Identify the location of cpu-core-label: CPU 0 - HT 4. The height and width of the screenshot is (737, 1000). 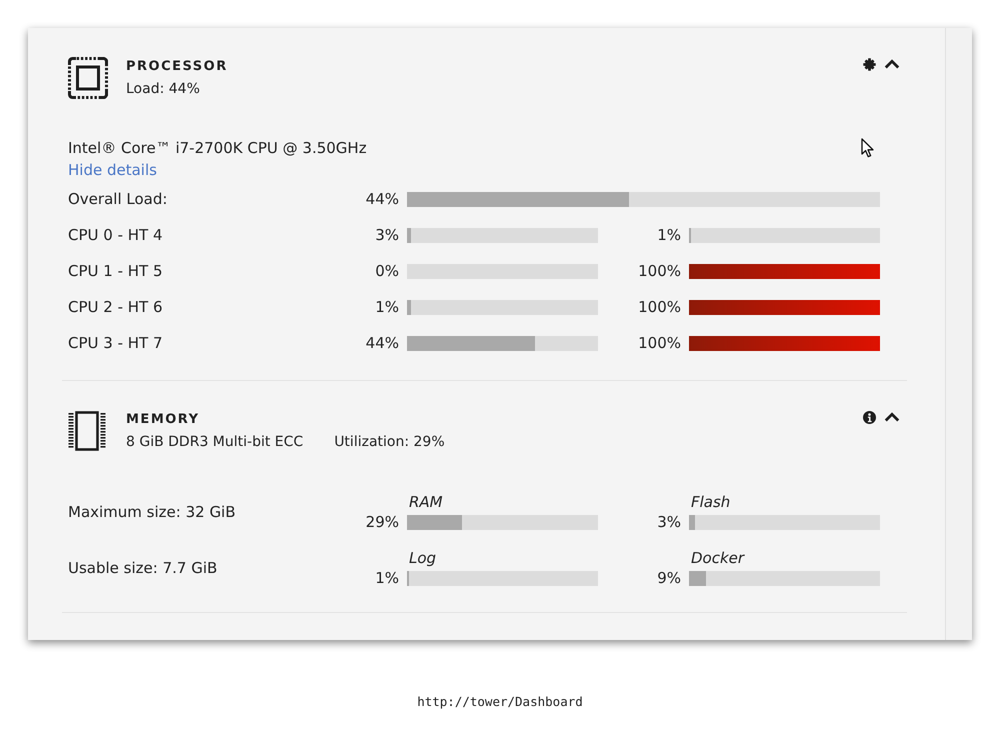
(115, 235).